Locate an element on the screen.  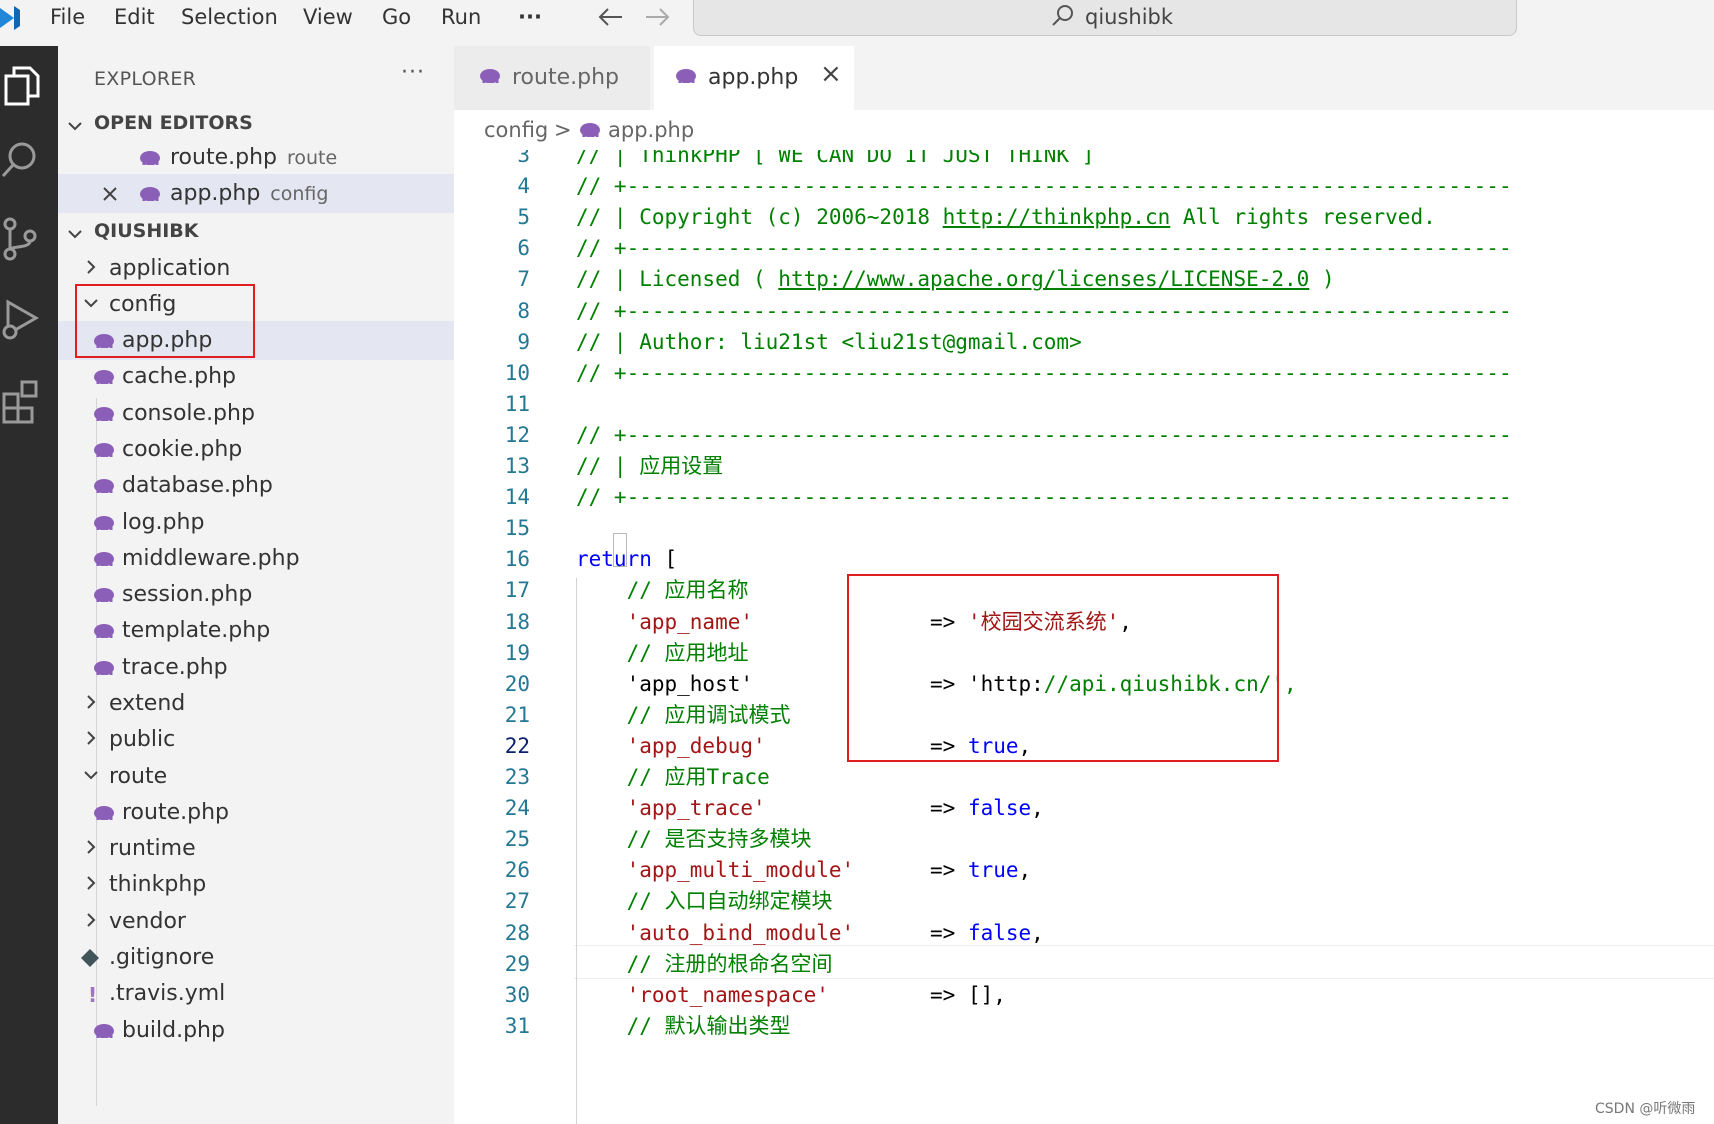
tree-item-label: application is located at coordinates (170, 268).